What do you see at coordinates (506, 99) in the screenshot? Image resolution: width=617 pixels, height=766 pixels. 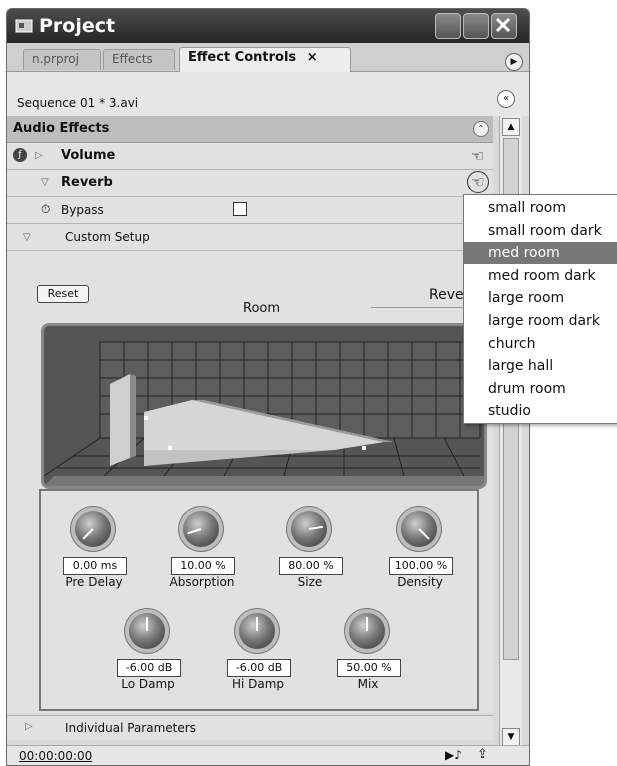 I see `collapse-all-button: «` at bounding box center [506, 99].